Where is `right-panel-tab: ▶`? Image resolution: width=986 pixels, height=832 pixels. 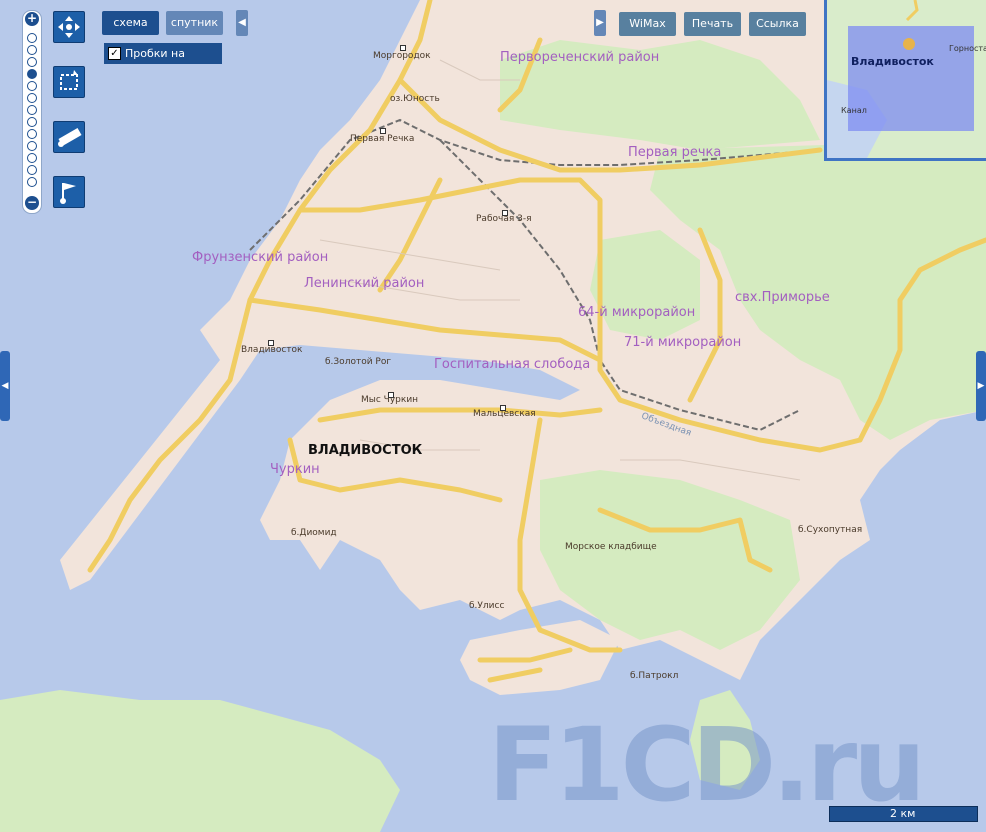
right-panel-tab: ▶ is located at coordinates (981, 386).